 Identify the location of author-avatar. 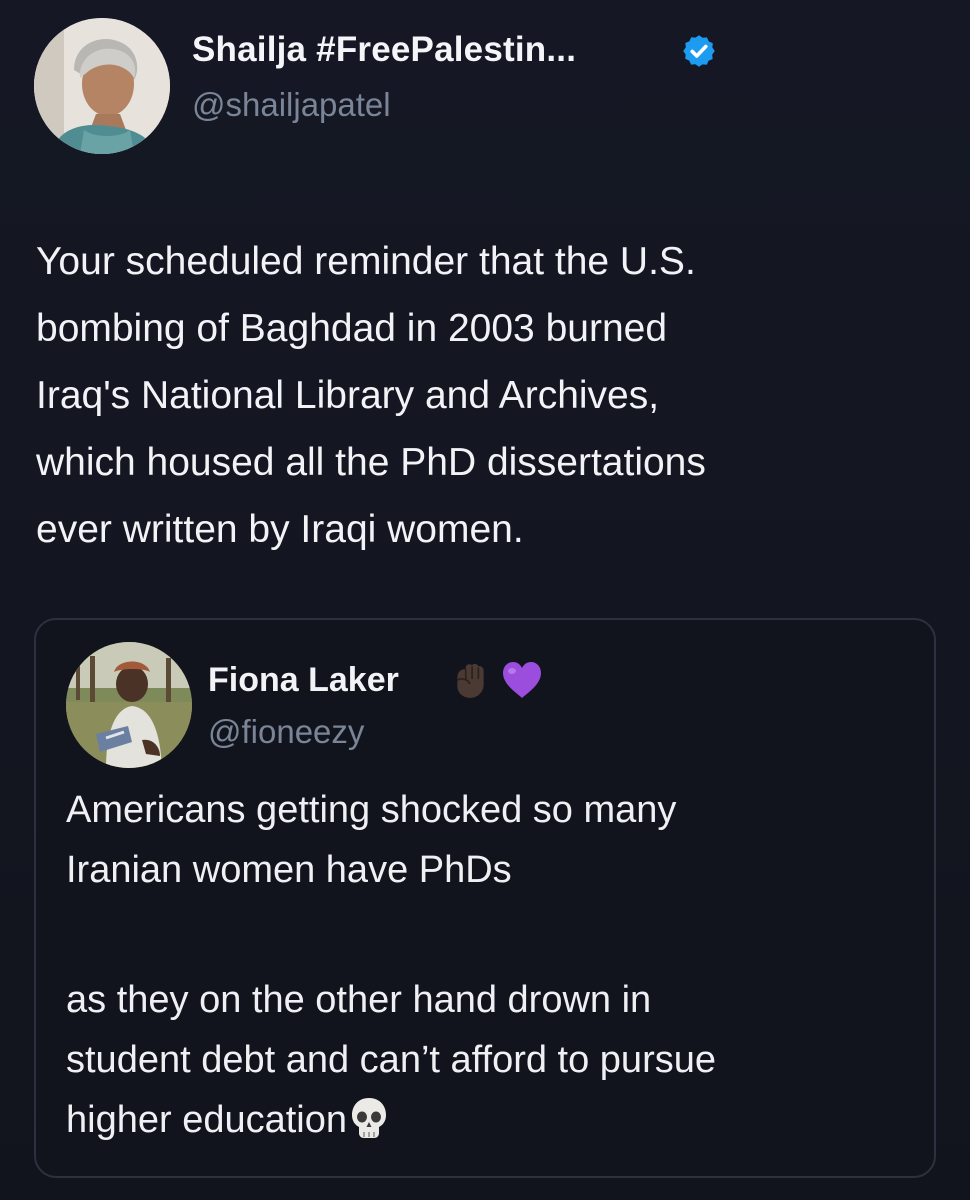
(102, 86).